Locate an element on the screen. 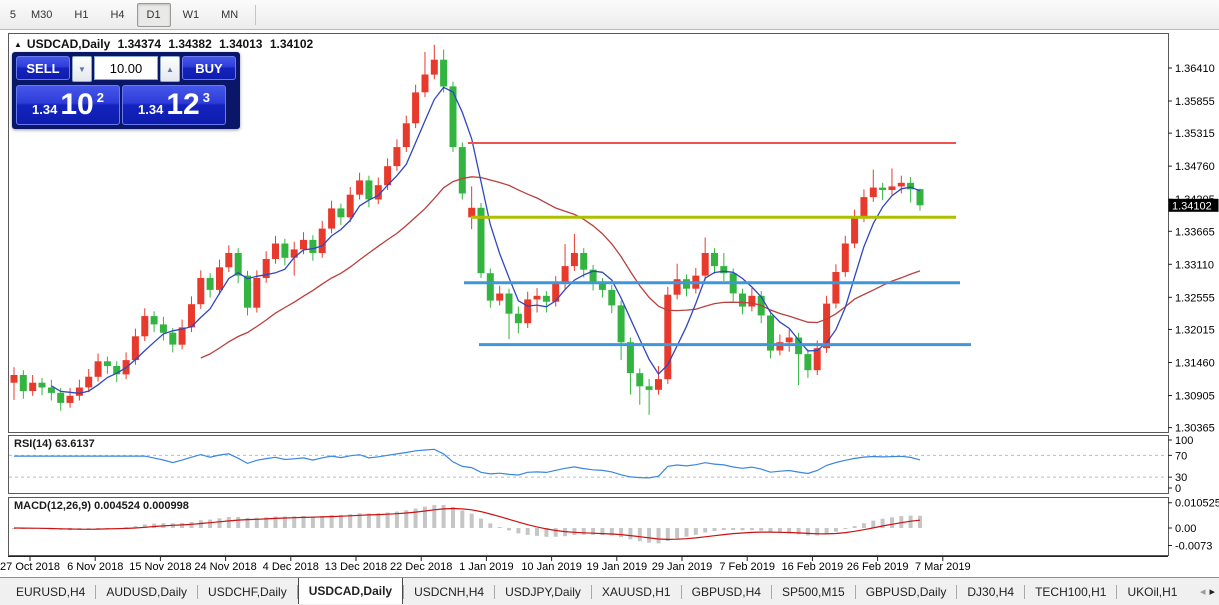 The image size is (1219, 605). tab-usdjpy-daily: USDJPY,Daily is located at coordinates (543, 592).